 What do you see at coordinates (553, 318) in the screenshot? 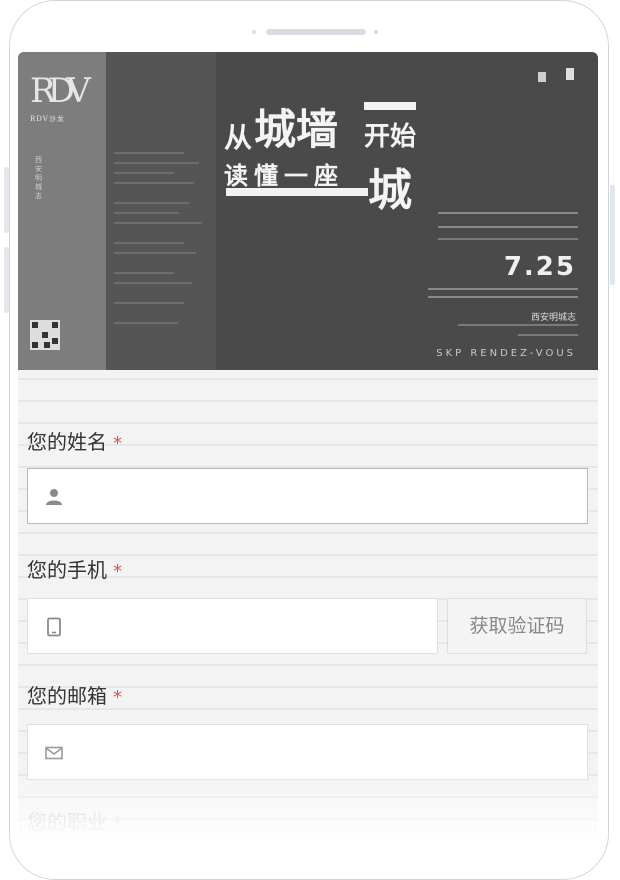
I see `event-name: 西安明城志` at bounding box center [553, 318].